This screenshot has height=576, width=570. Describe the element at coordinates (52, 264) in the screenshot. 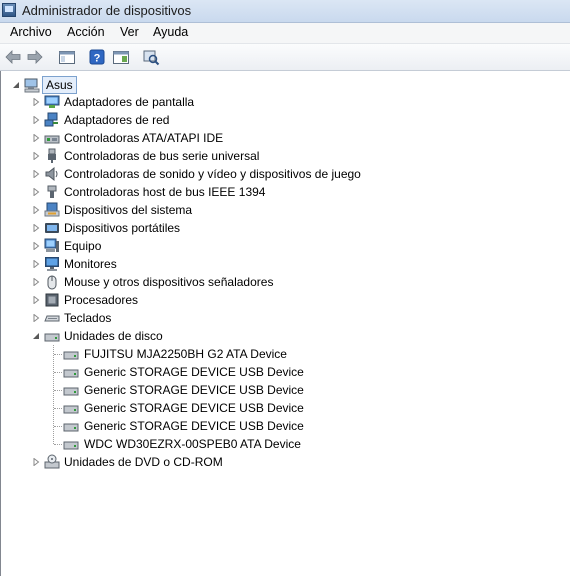

I see `monitor-icon` at that location.